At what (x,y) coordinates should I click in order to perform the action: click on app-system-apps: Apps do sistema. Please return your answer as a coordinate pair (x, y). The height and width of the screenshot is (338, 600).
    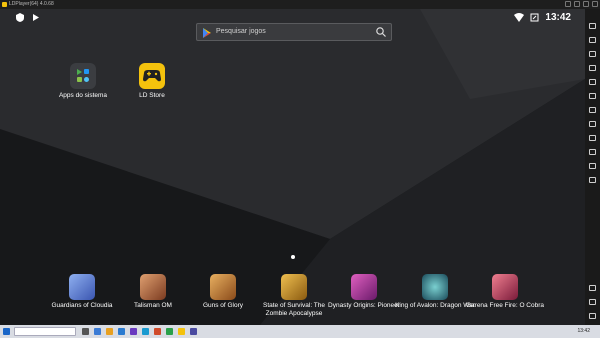
    Looking at the image, I should click on (83, 81).